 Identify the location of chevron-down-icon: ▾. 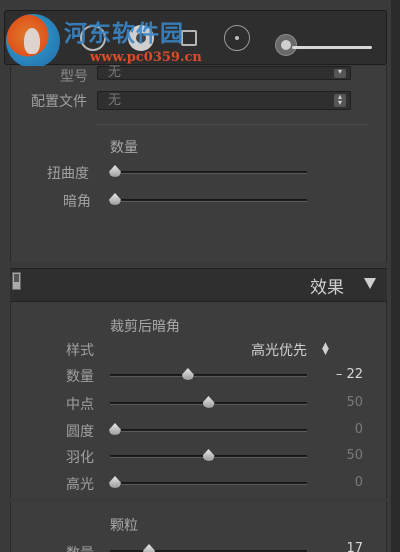
(340, 73).